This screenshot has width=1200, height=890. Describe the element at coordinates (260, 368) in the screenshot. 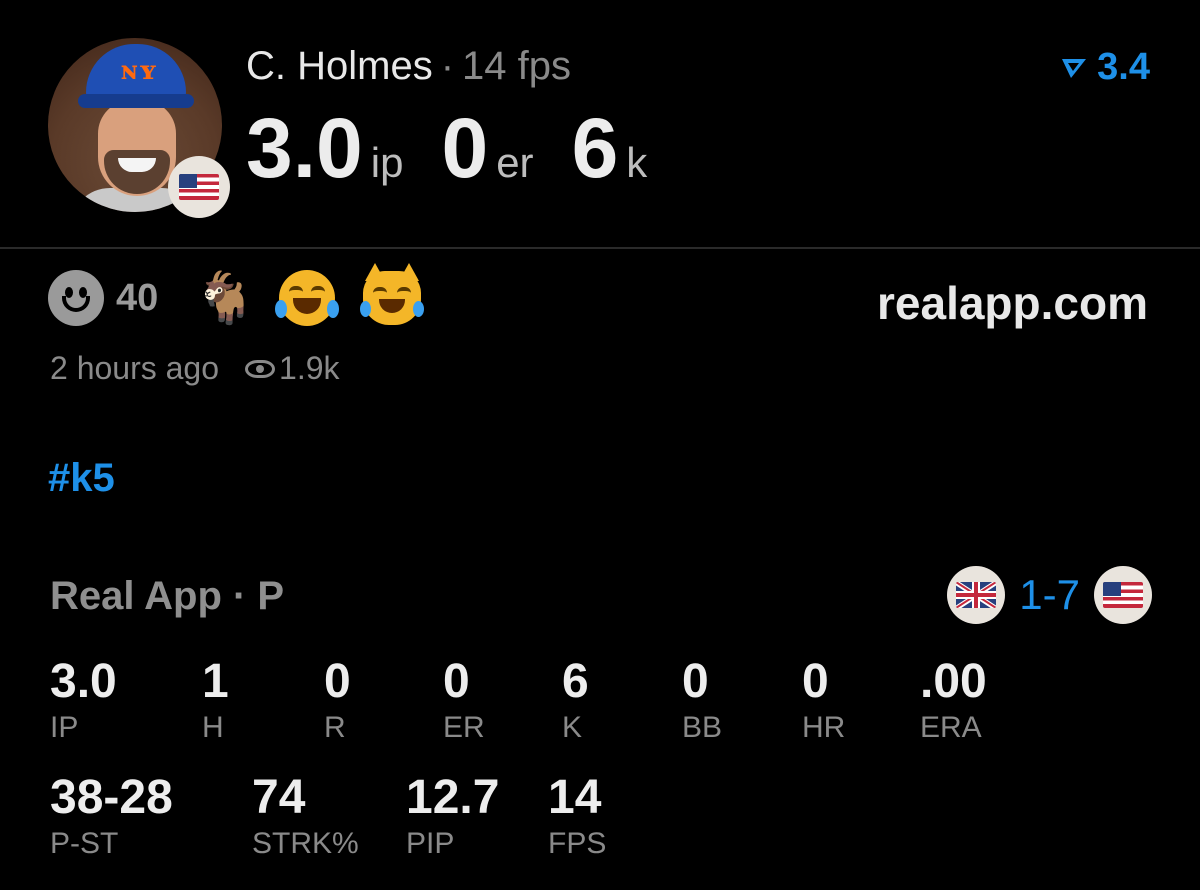

I see `eye-icon` at that location.